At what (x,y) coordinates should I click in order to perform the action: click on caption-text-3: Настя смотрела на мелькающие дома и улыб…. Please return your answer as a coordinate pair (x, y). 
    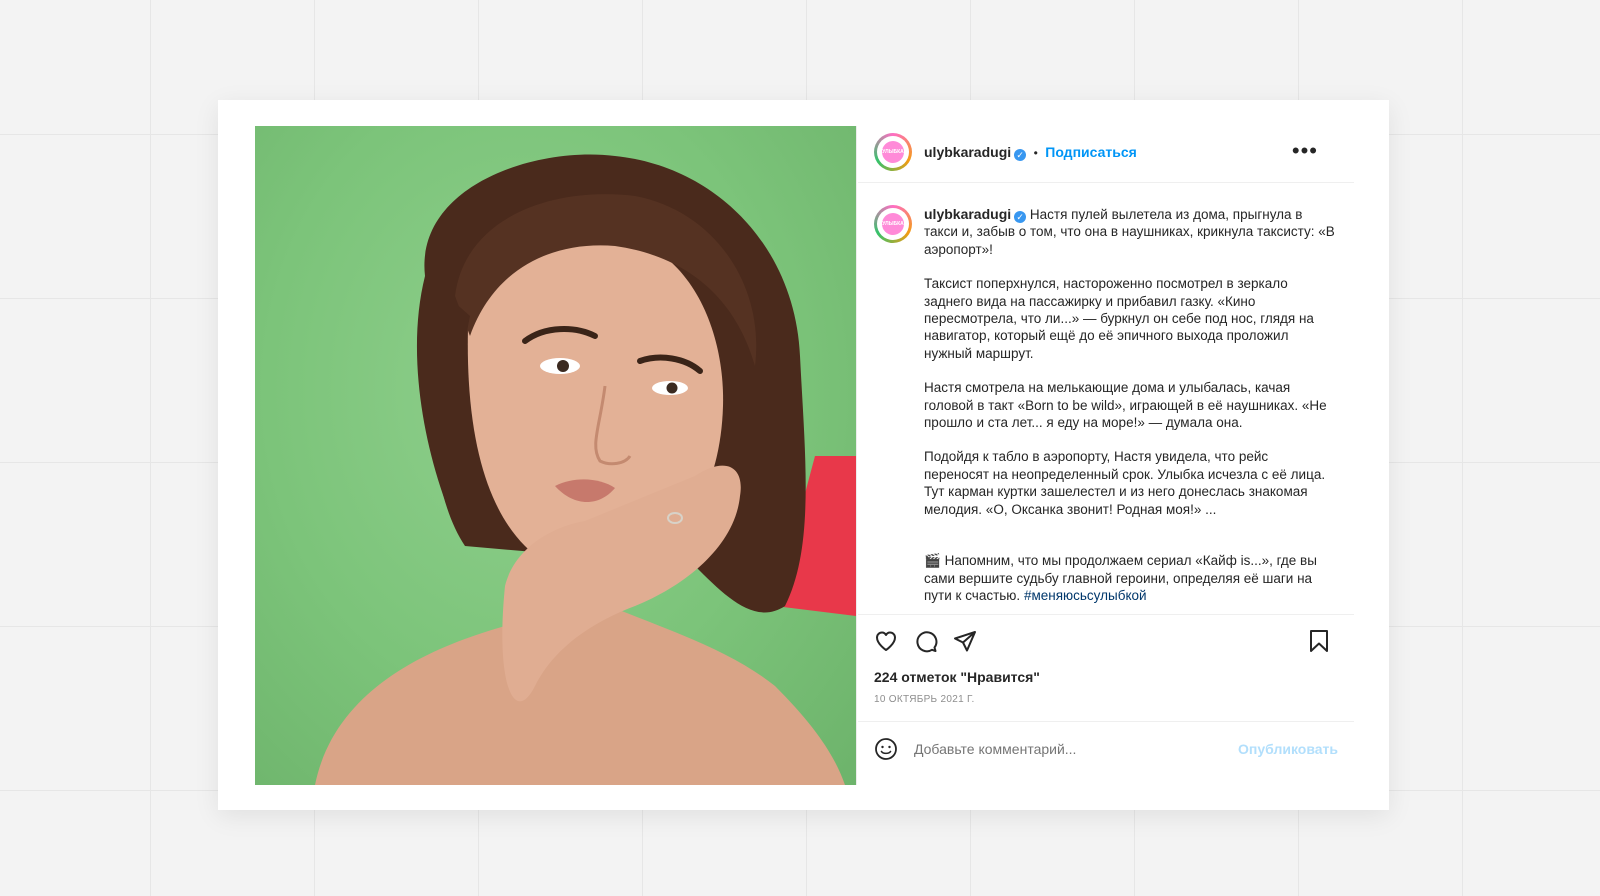
    Looking at the image, I should click on (1125, 405).